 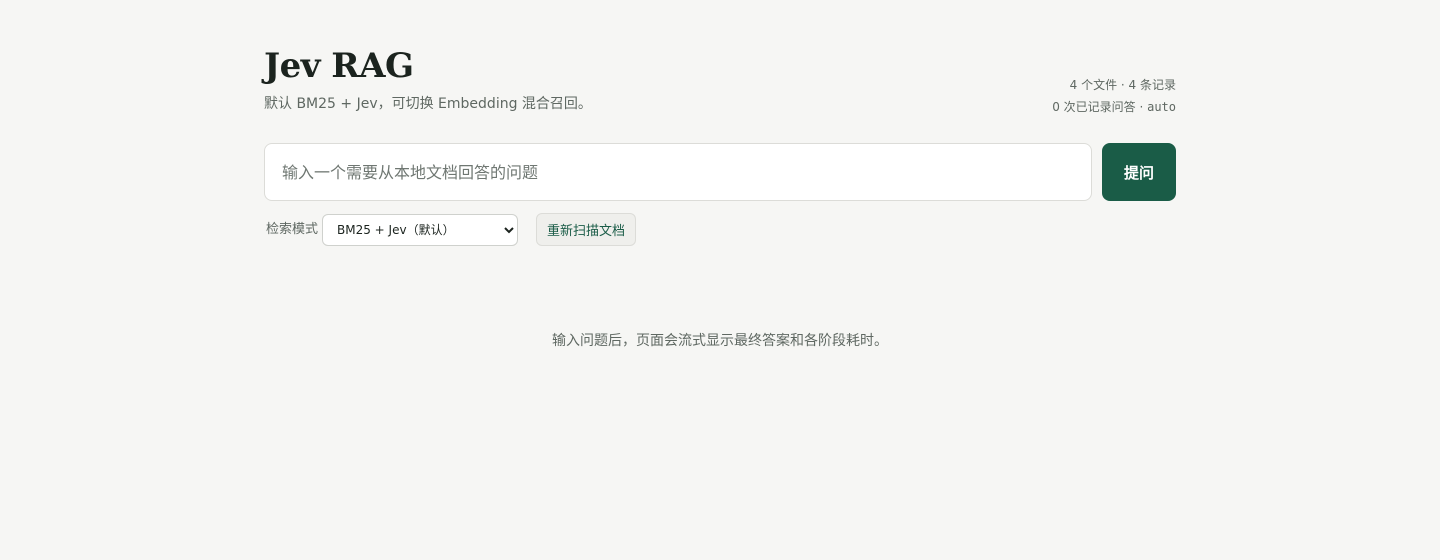 What do you see at coordinates (1139, 172) in the screenshot?
I see `ask-button: 提问` at bounding box center [1139, 172].